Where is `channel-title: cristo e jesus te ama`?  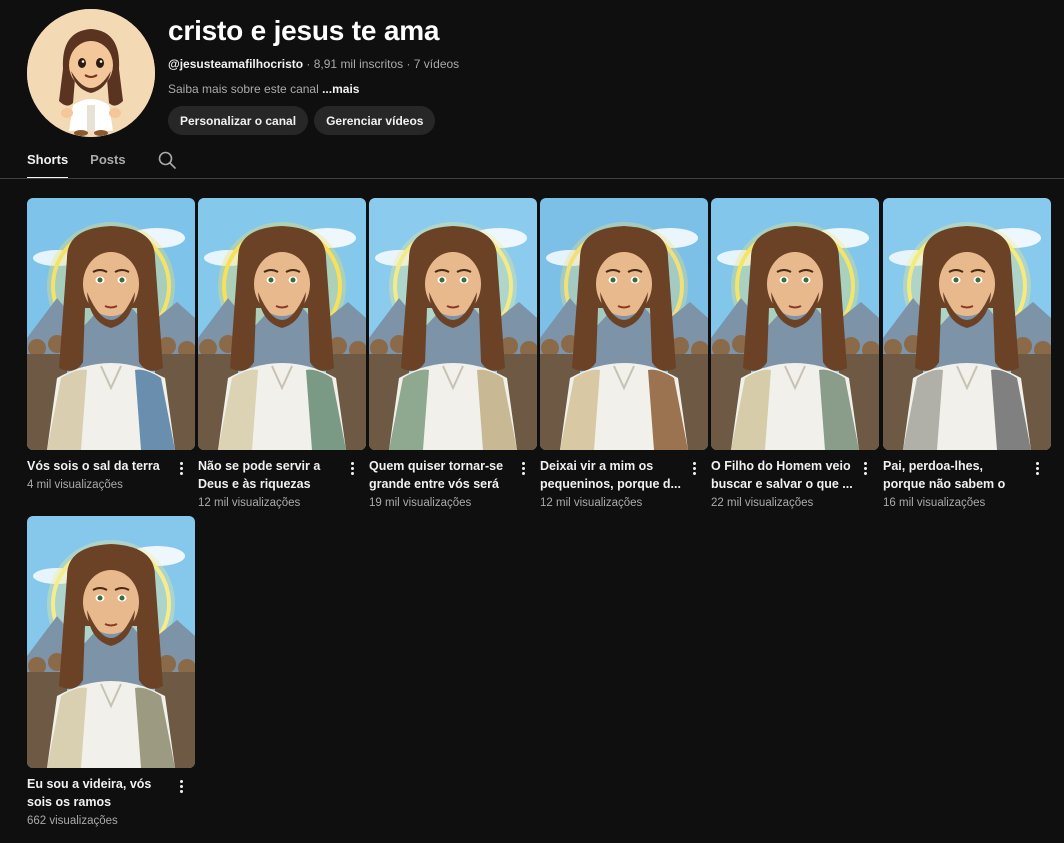
channel-title: cristo e jesus te ama is located at coordinates (304, 30).